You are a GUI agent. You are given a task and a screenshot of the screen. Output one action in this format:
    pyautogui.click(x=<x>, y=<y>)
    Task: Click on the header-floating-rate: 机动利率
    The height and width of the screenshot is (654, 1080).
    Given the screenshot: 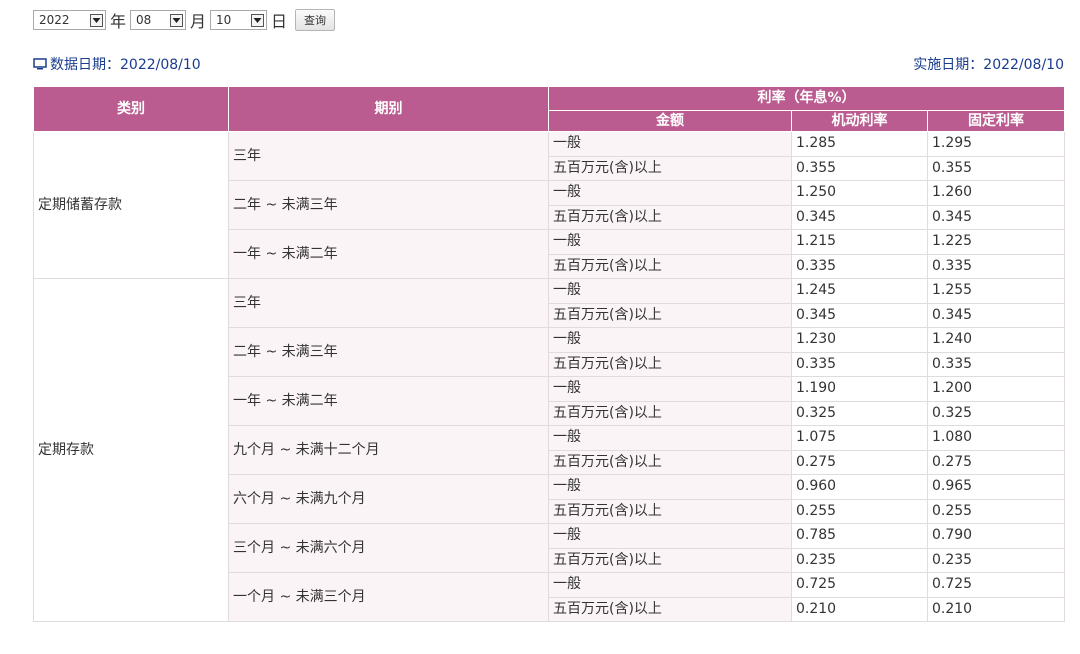 What is the action you would take?
    pyautogui.click(x=859, y=121)
    